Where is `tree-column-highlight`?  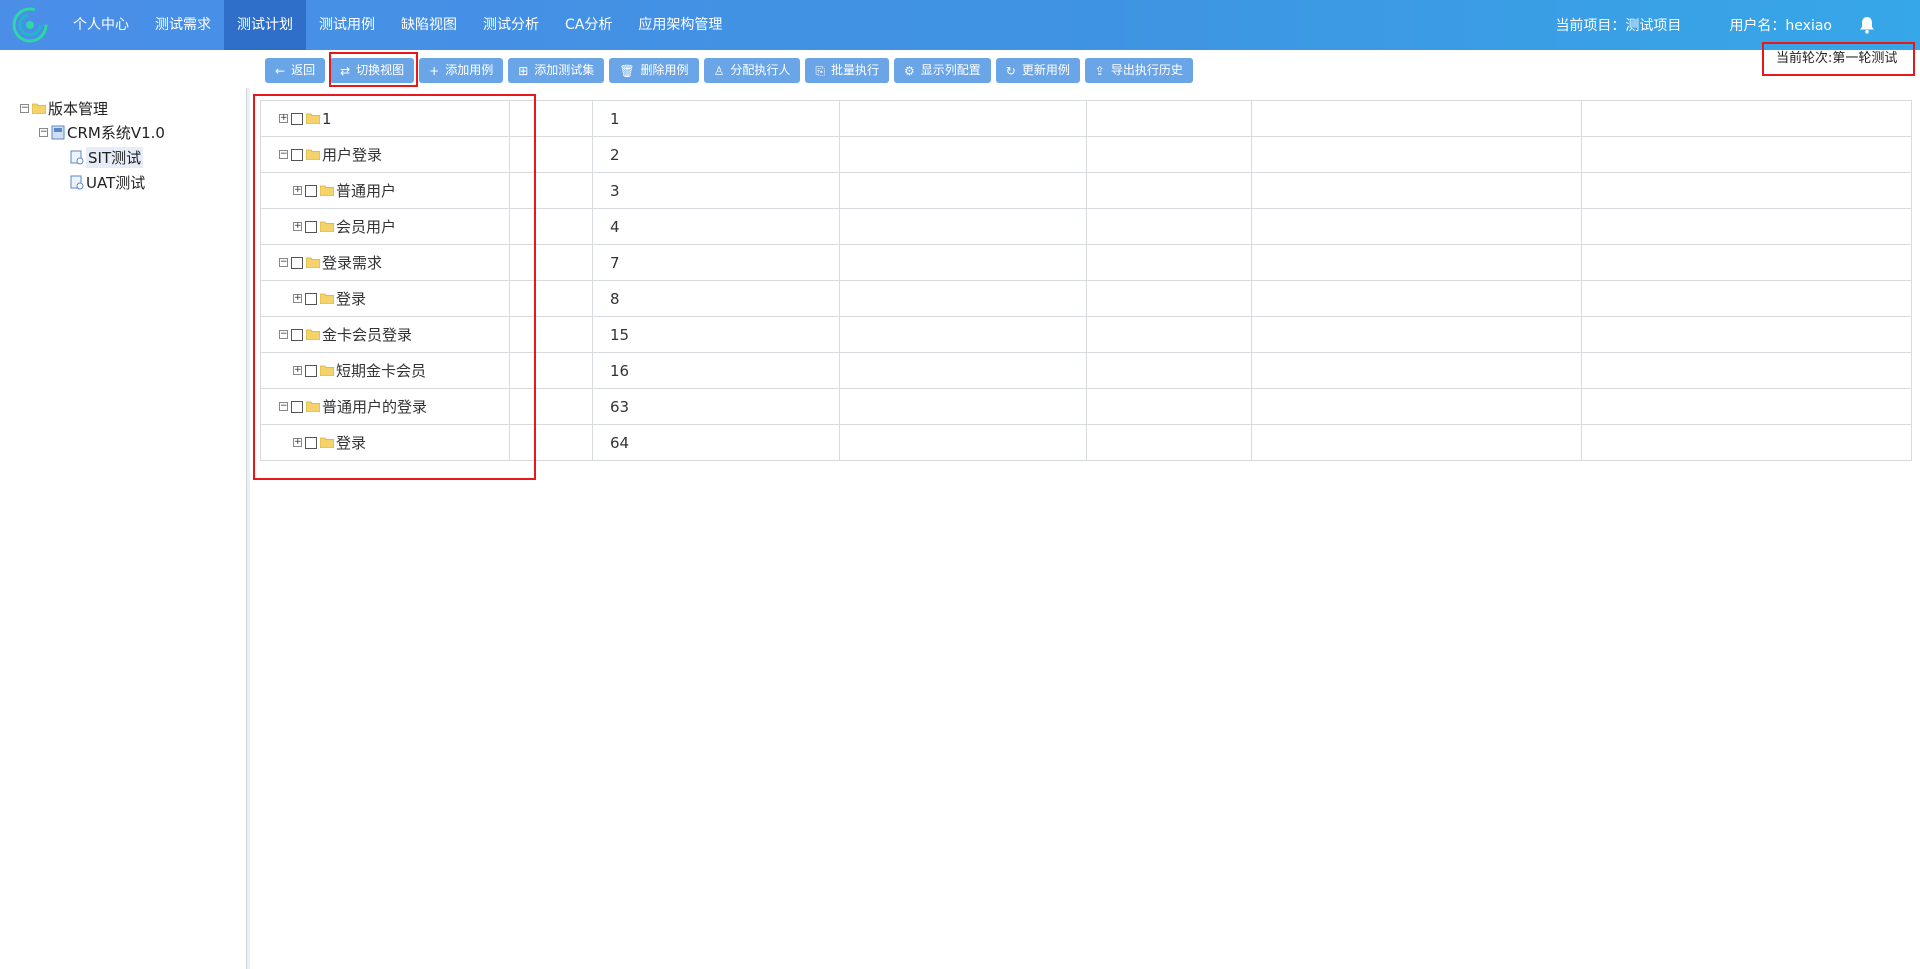
tree-column-highlight is located at coordinates (394, 287).